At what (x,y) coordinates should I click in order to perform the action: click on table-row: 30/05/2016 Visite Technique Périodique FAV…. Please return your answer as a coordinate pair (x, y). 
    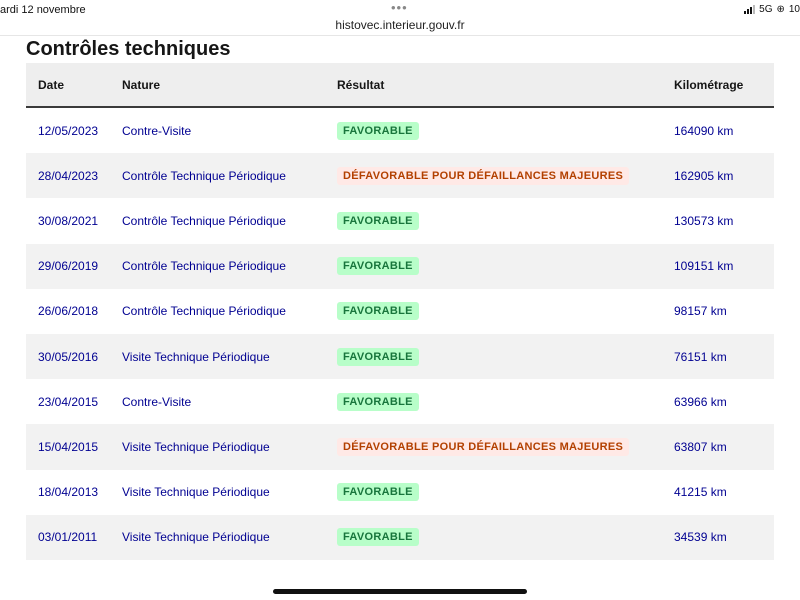
    Looking at the image, I should click on (400, 356).